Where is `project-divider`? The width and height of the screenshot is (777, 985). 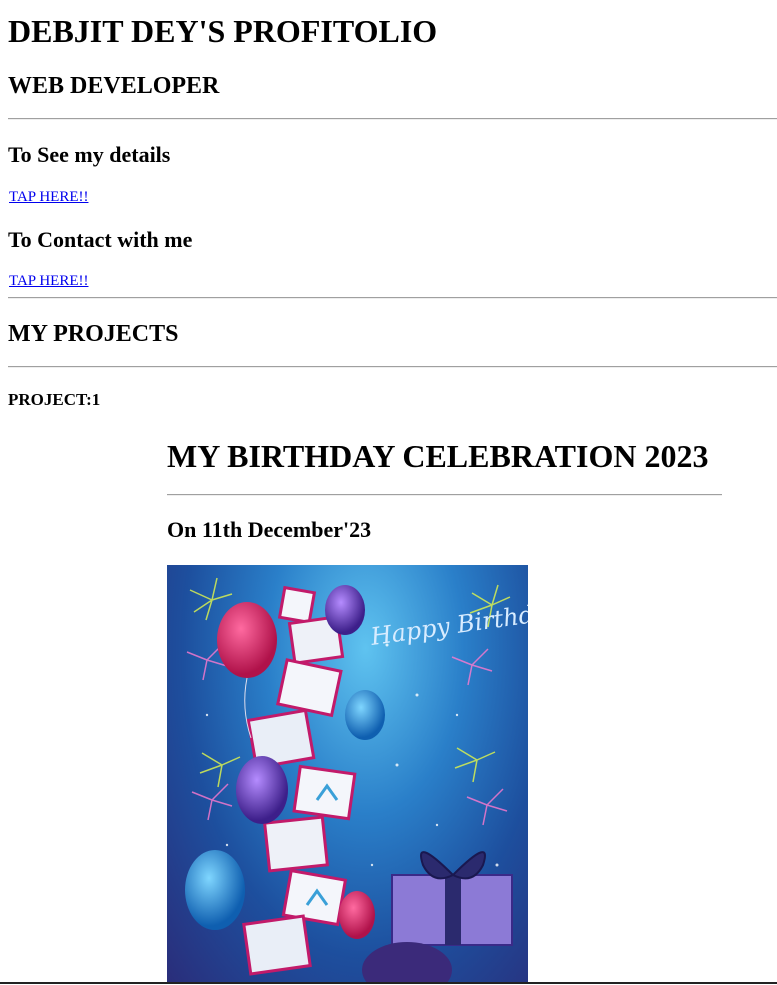 project-divider is located at coordinates (444, 495).